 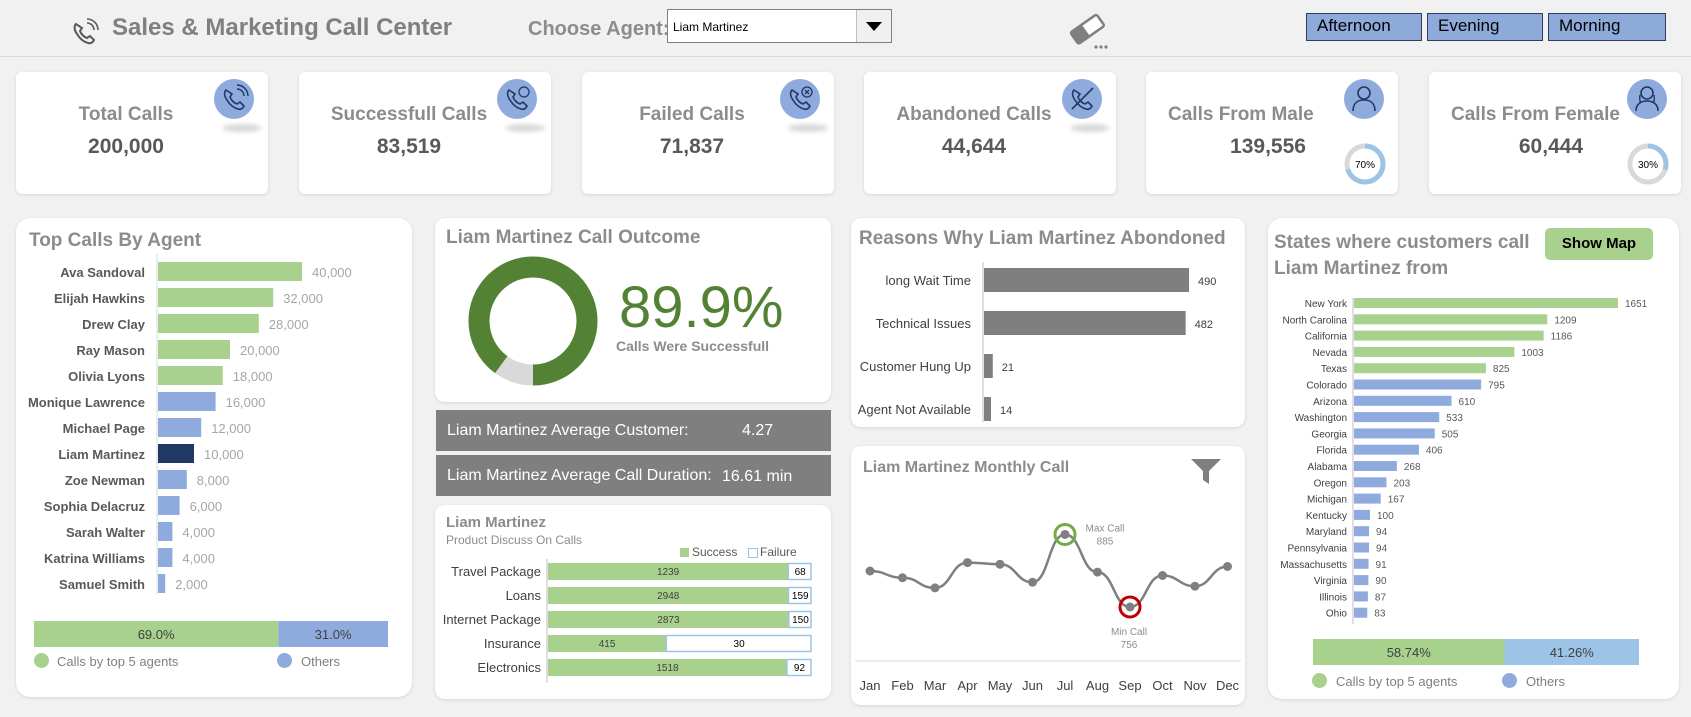 What do you see at coordinates (1105, 541) in the screenshot?
I see `max-value: 885` at bounding box center [1105, 541].